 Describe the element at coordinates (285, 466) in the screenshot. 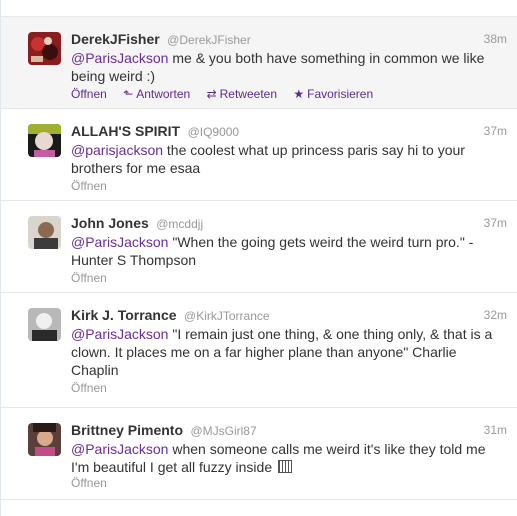

I see `emoji-glyph-icon` at that location.